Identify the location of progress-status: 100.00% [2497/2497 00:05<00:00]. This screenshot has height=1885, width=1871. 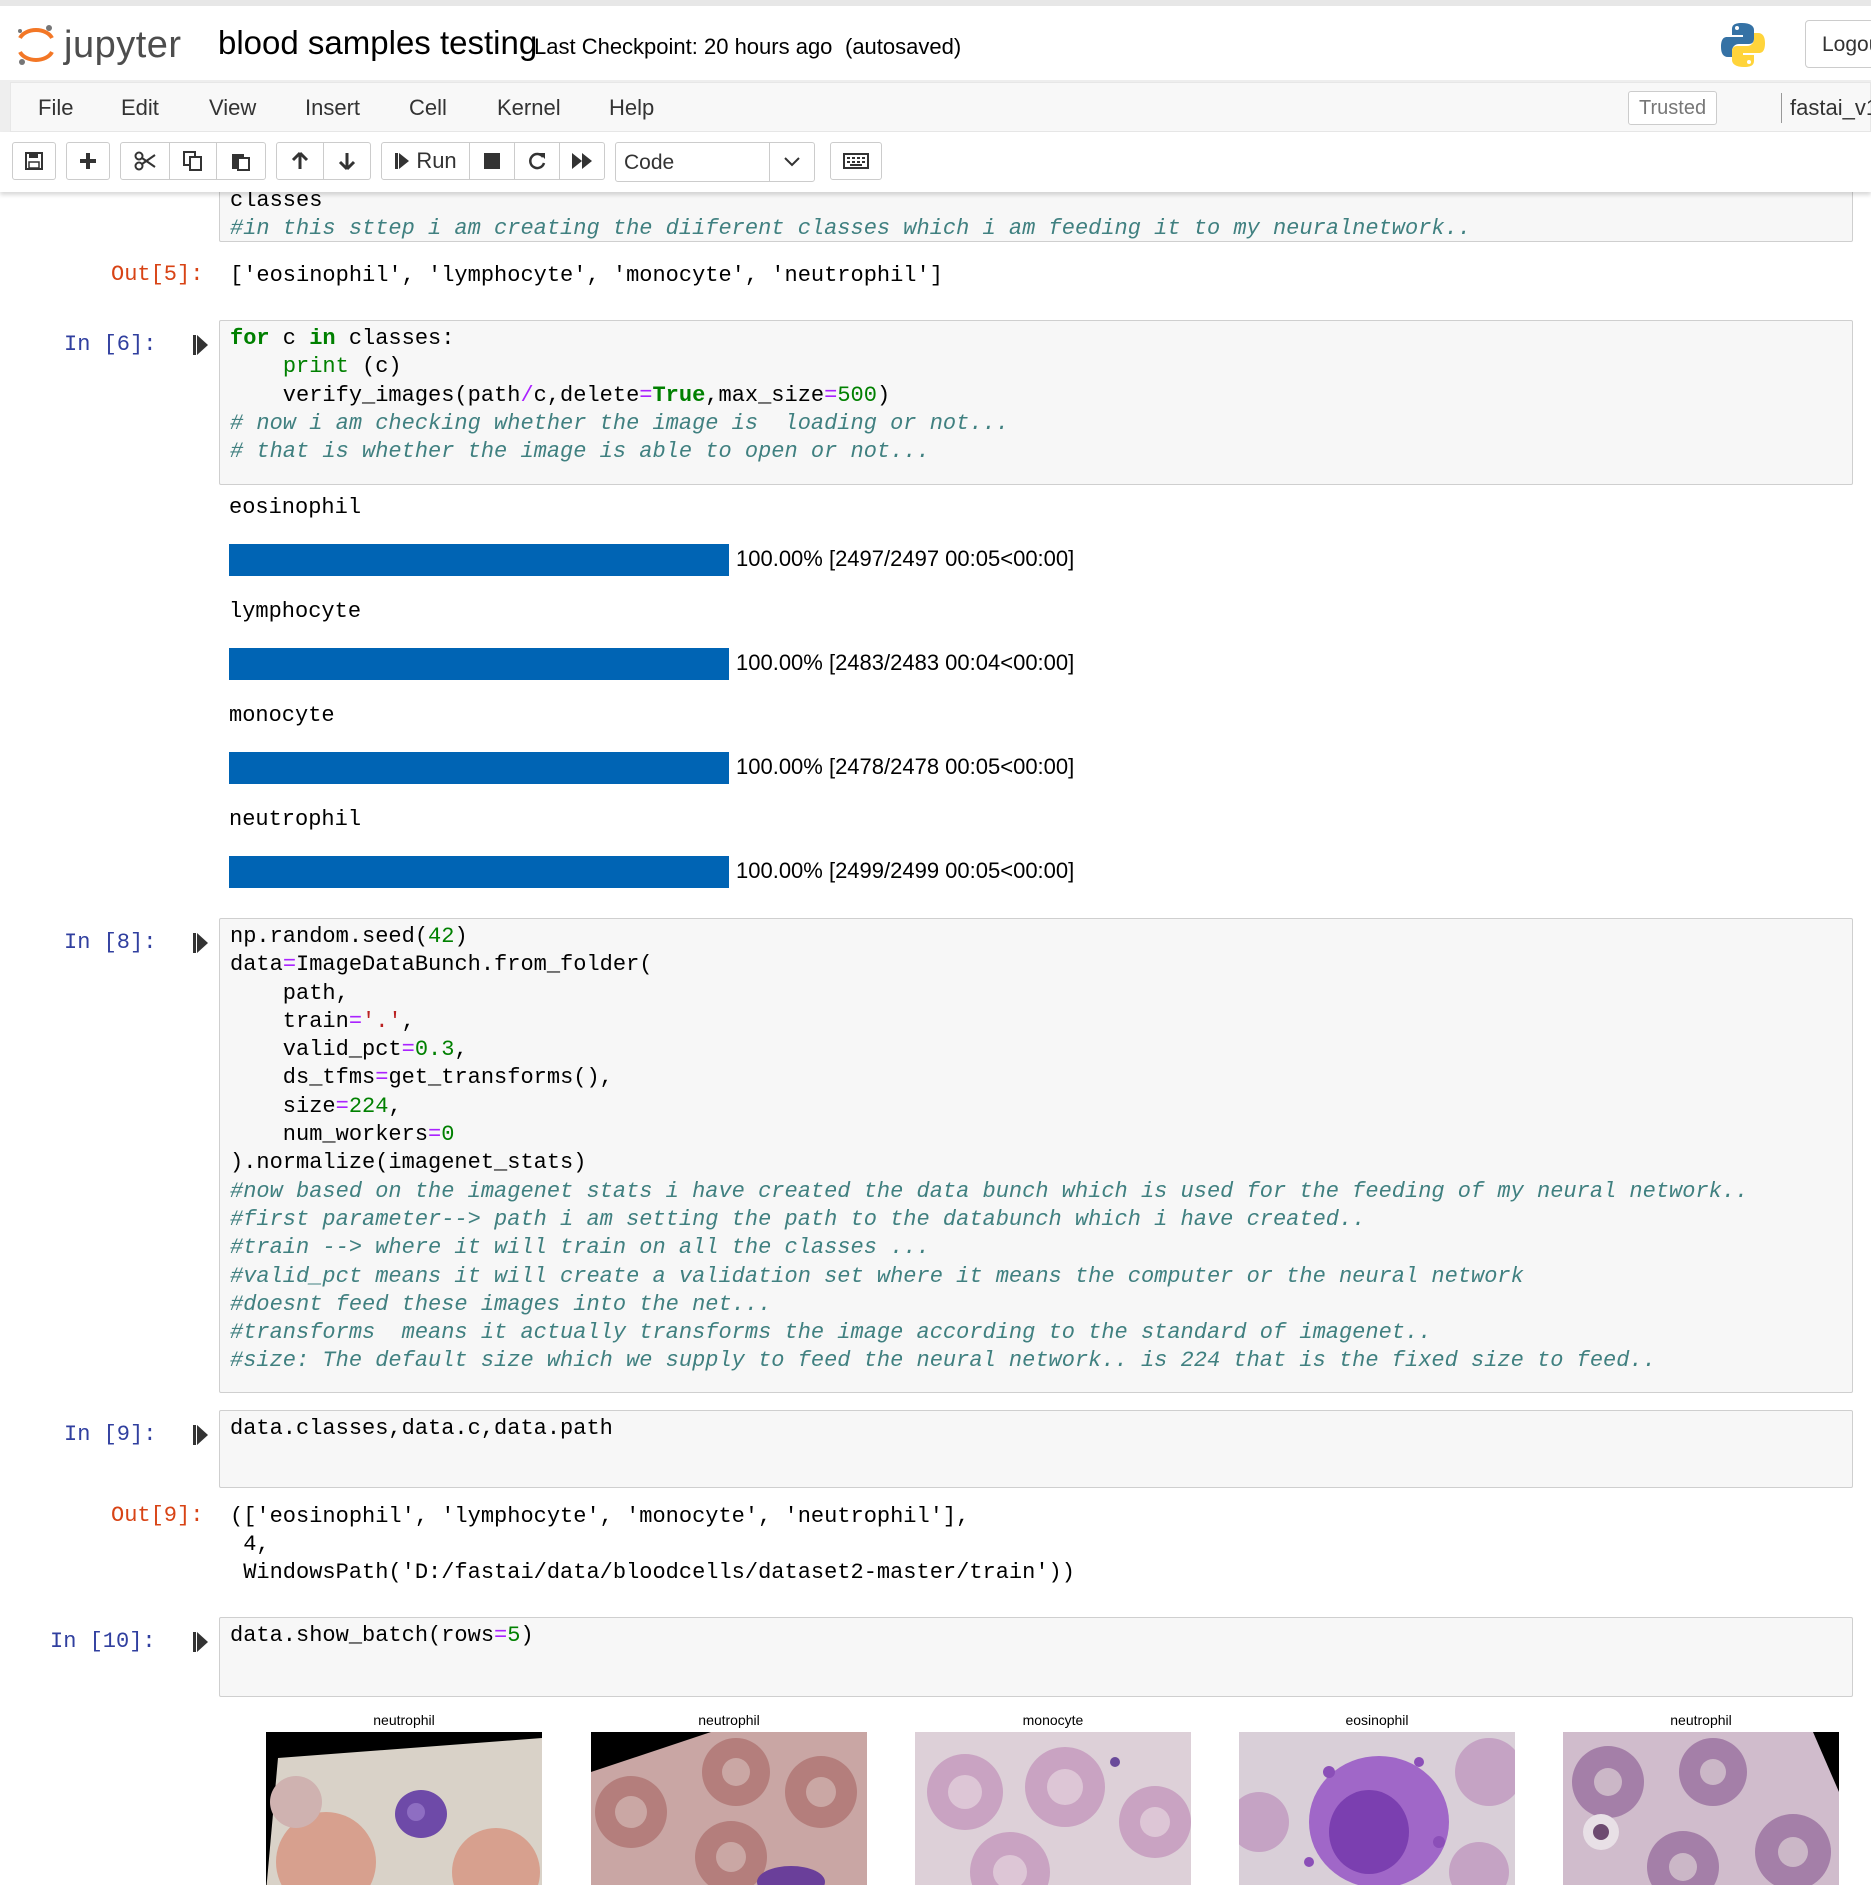
(905, 558).